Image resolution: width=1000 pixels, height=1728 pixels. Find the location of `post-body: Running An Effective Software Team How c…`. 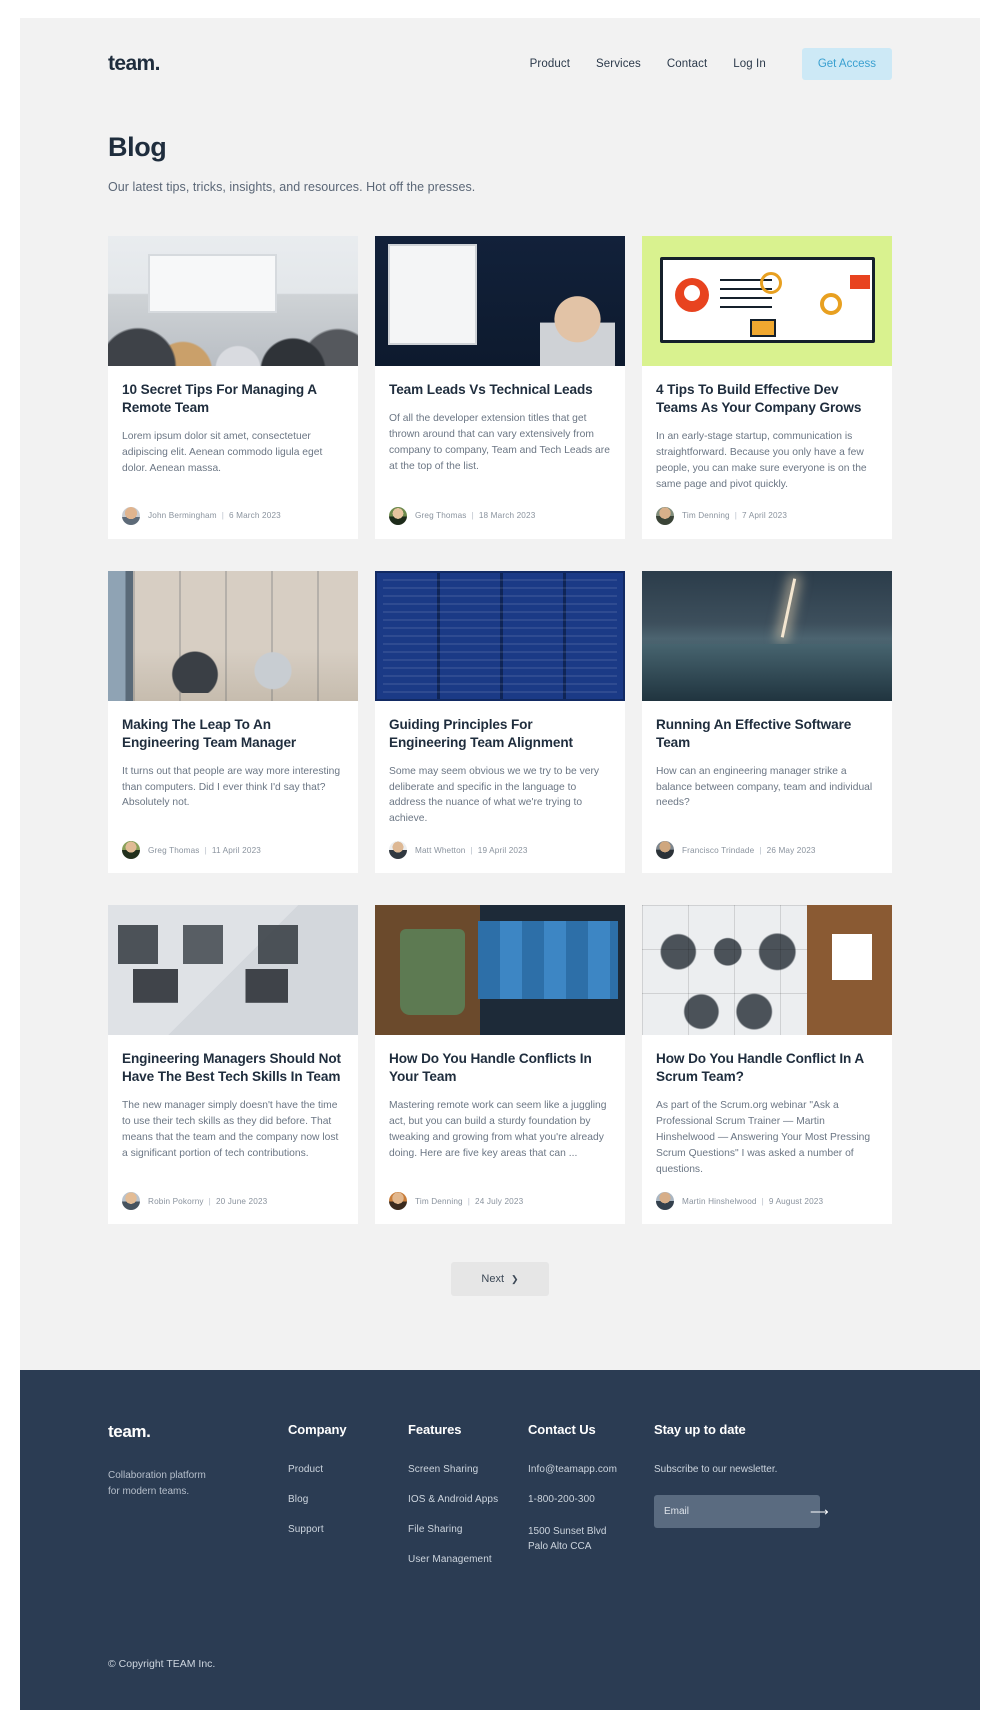

post-body: Running An Effective Software Team How c… is located at coordinates (767, 764).